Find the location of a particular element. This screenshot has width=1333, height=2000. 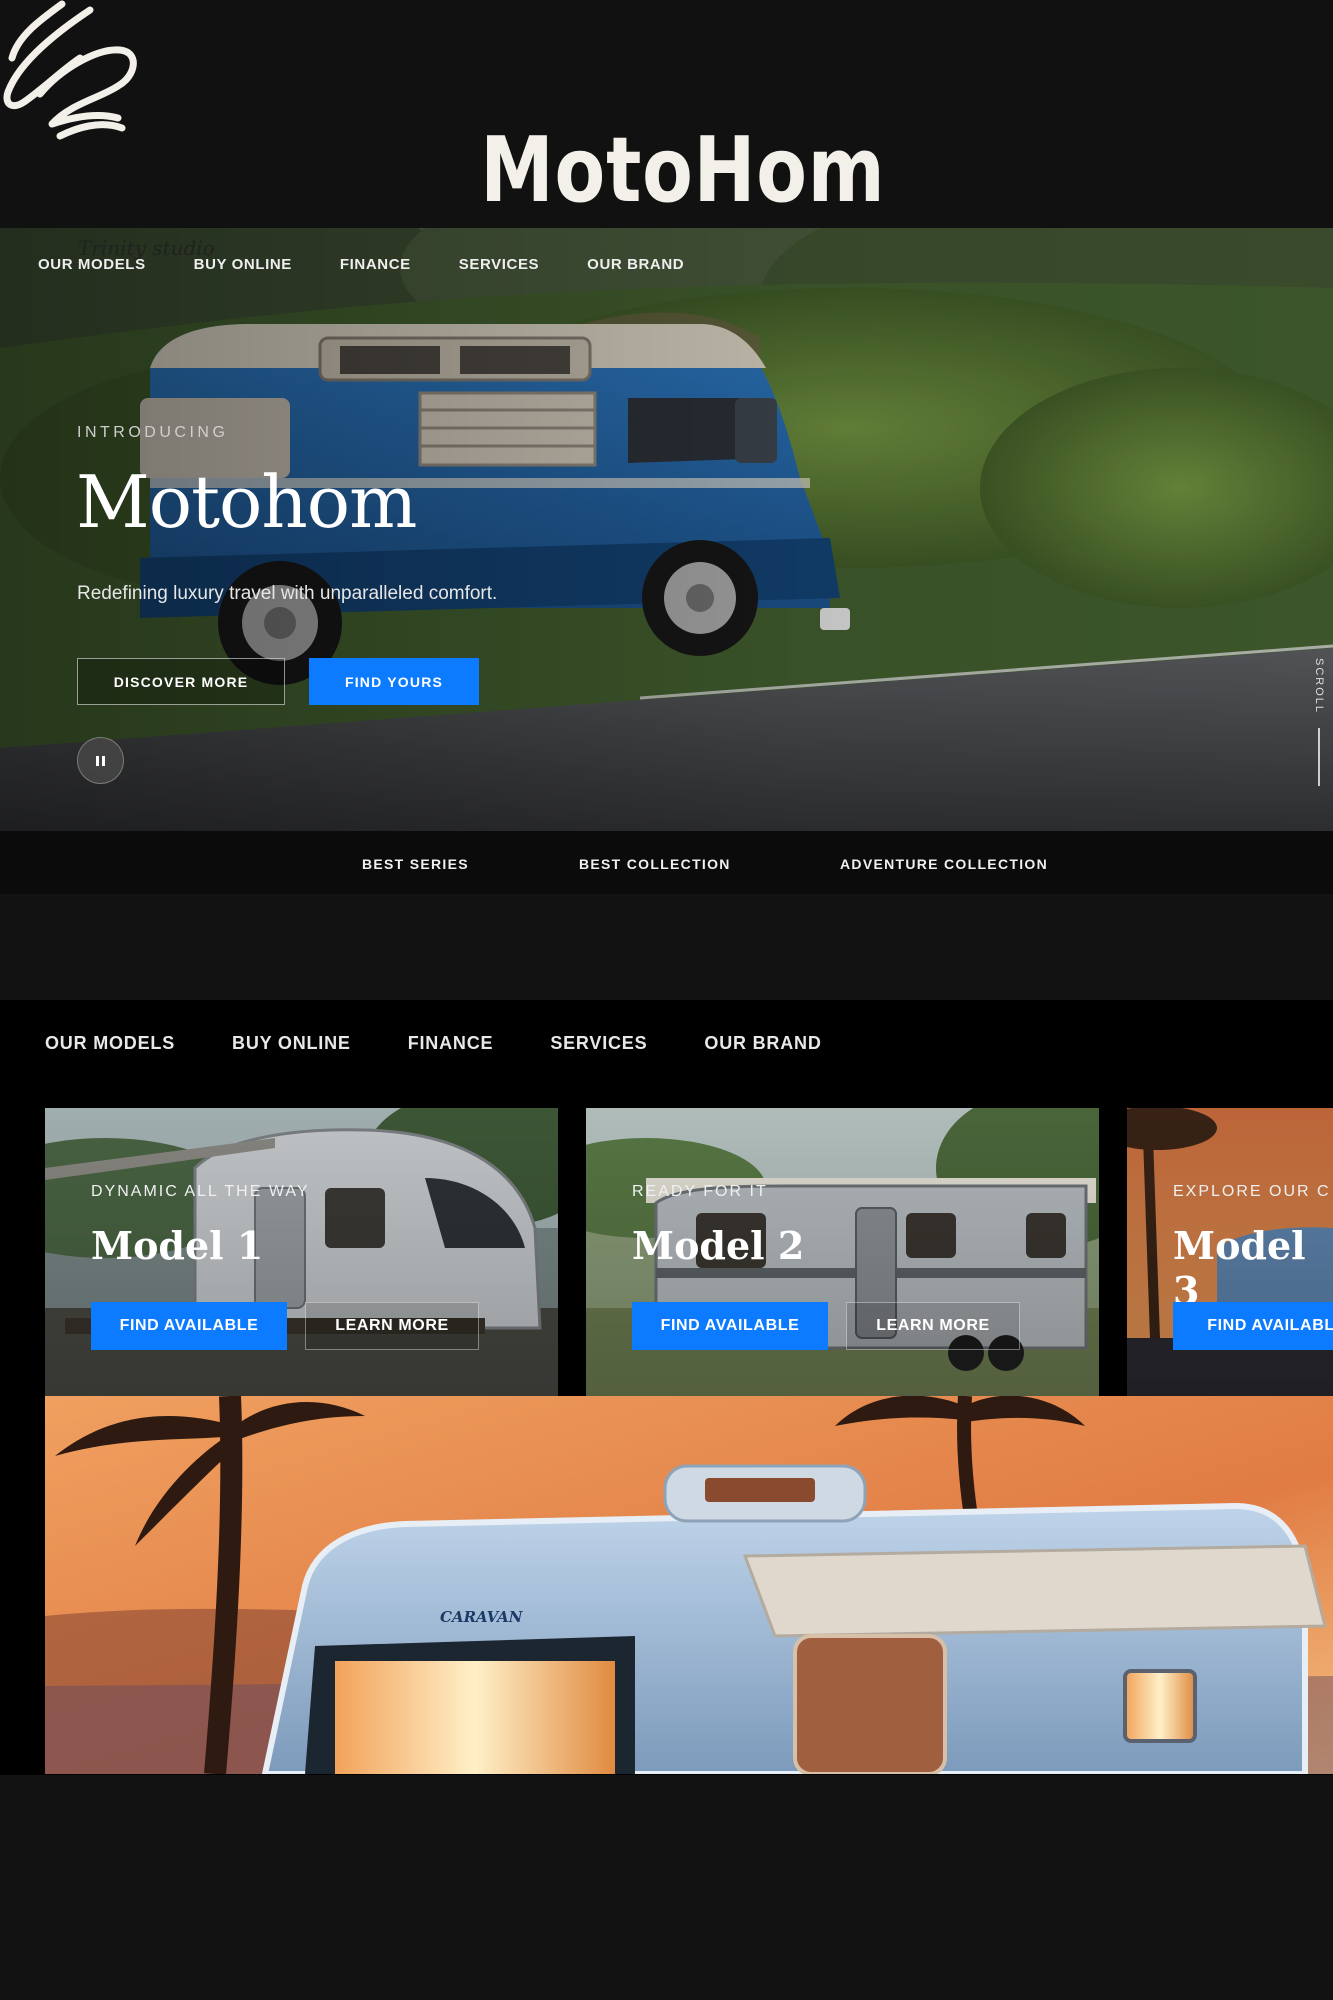

nav-services: SERVICES is located at coordinates (499, 264).